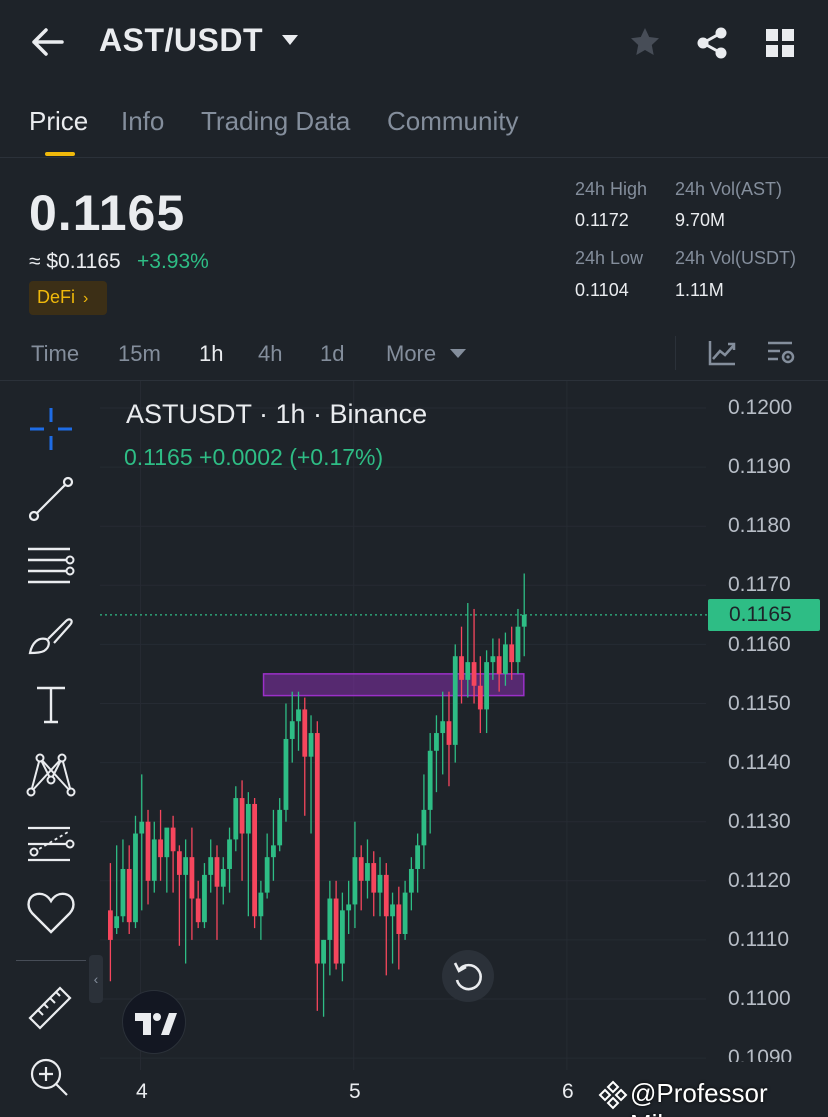 This screenshot has height=1117, width=828. I want to click on fib-lines-icon, so click(51, 567).